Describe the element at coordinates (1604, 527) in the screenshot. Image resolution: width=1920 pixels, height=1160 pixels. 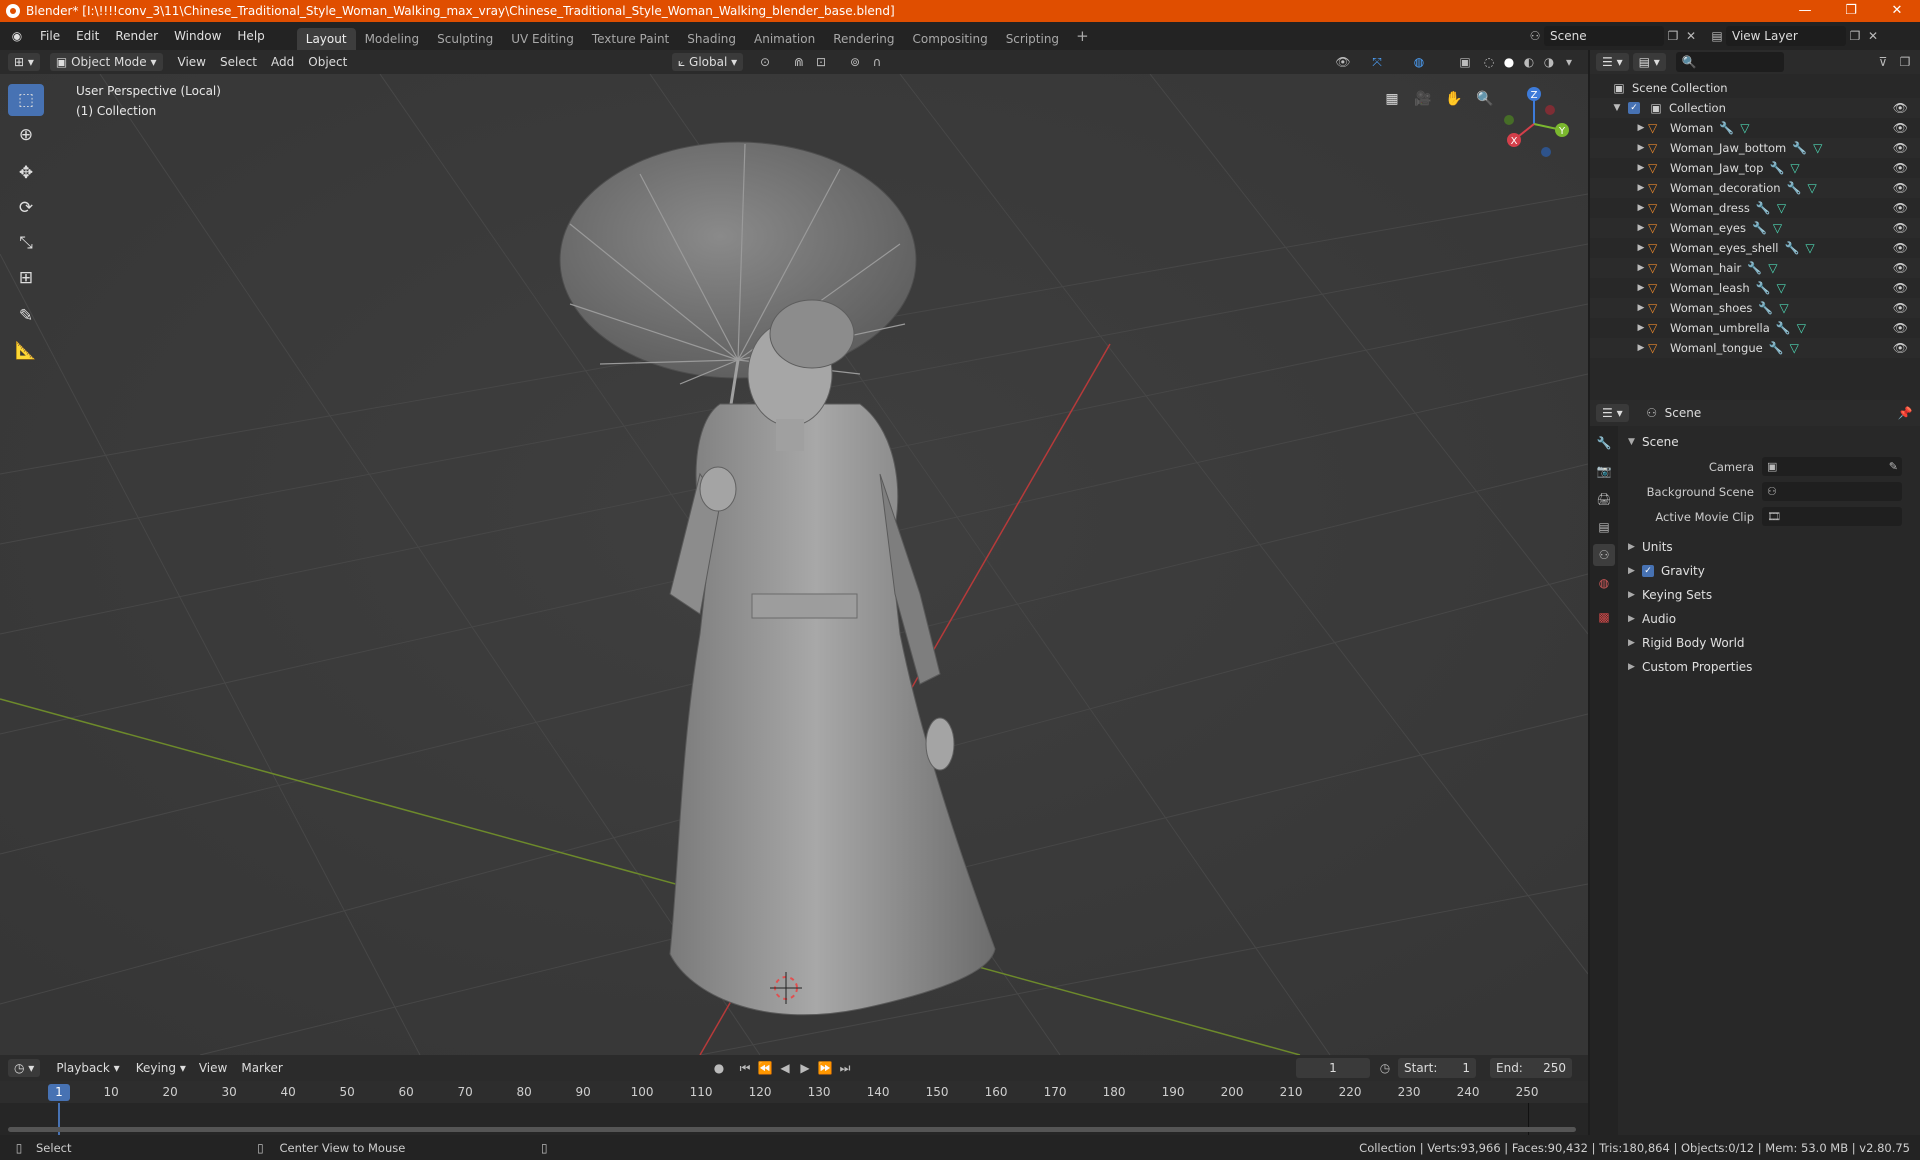
I see `view-layer-tab-icon: ▤` at that location.